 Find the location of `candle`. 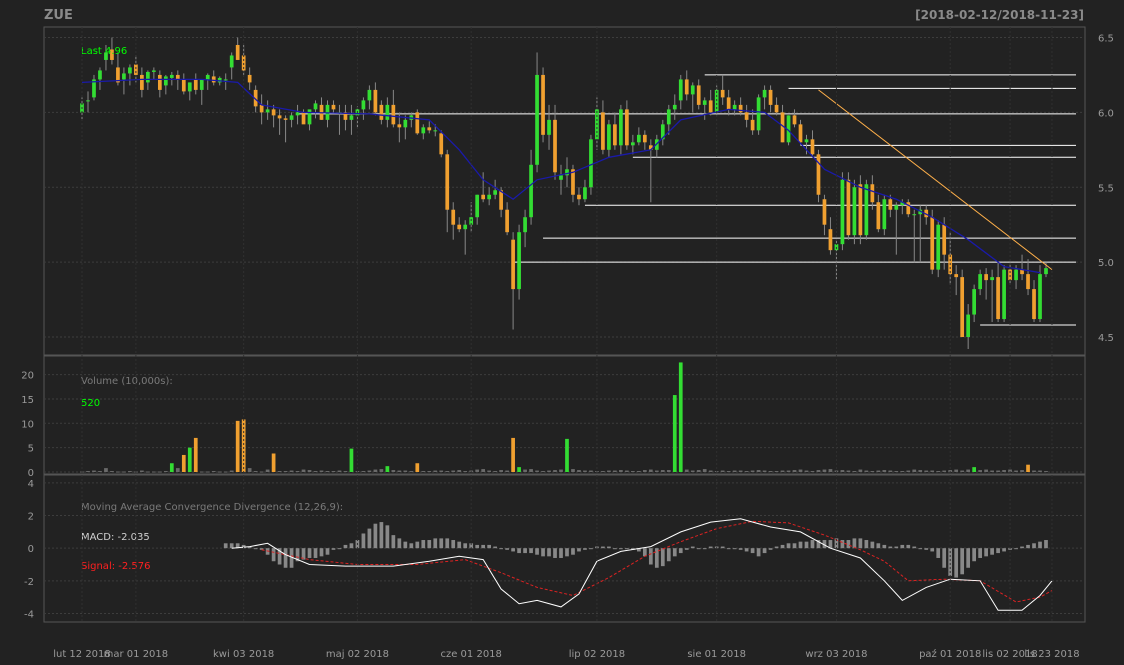

candle is located at coordinates (758, 114).